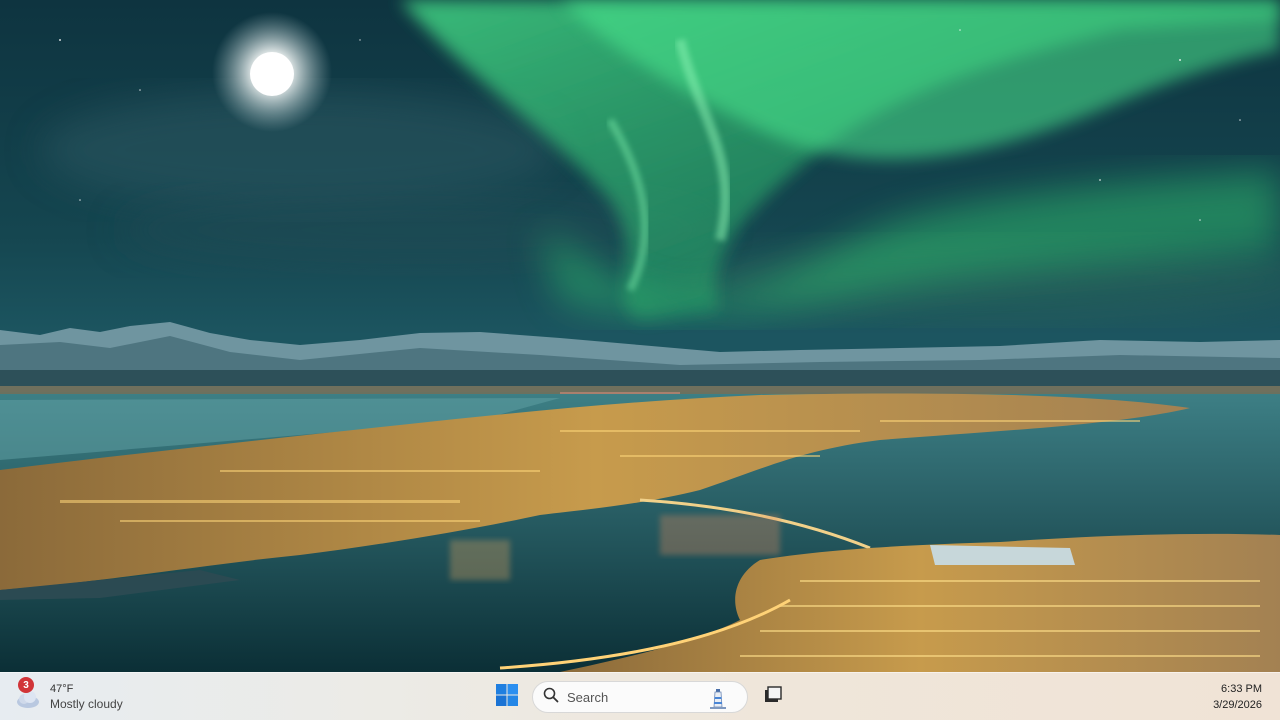  What do you see at coordinates (551, 697) in the screenshot?
I see `search-icon` at bounding box center [551, 697].